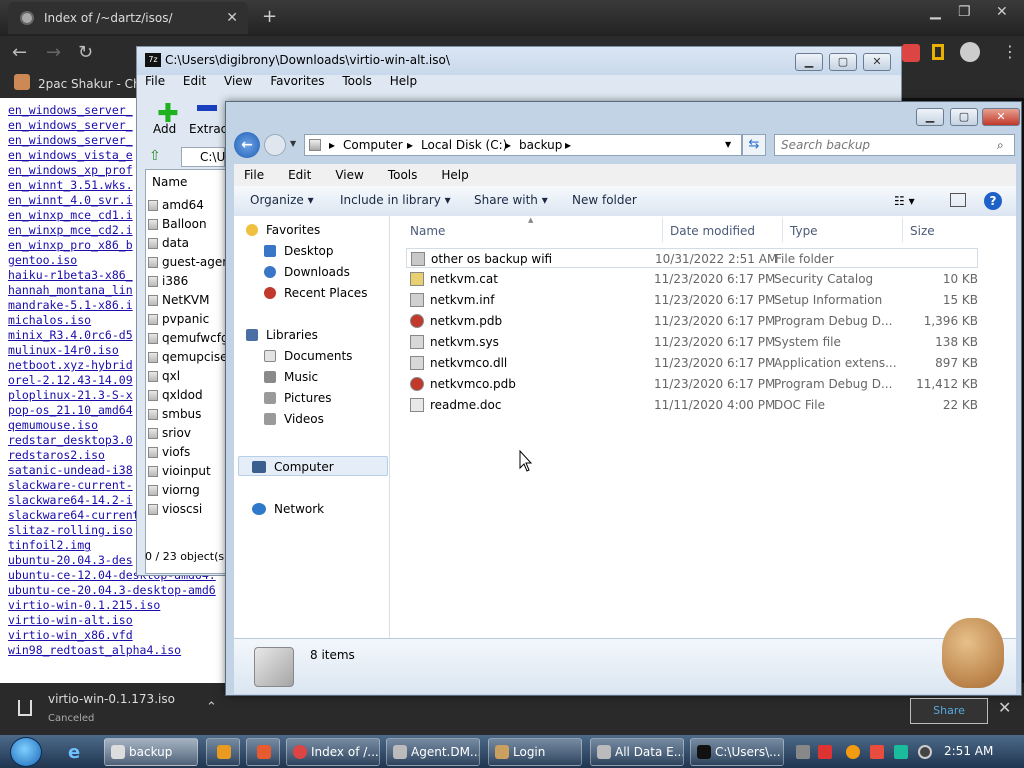  I want to click on directory-link: virtio-win-0.1.215.iso, so click(84, 605).